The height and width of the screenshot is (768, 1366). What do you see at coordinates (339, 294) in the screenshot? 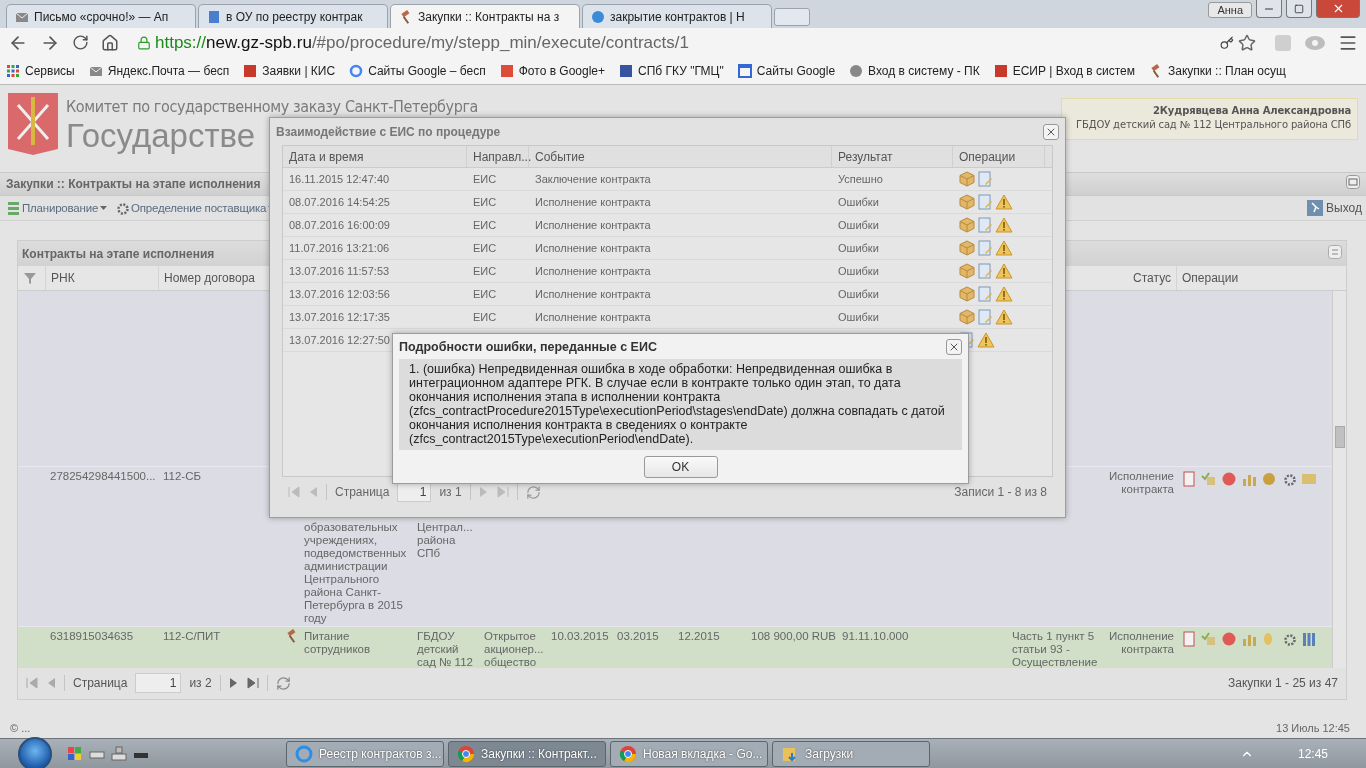
I see `table-cell: 13.07.2016 12:03:56` at bounding box center [339, 294].